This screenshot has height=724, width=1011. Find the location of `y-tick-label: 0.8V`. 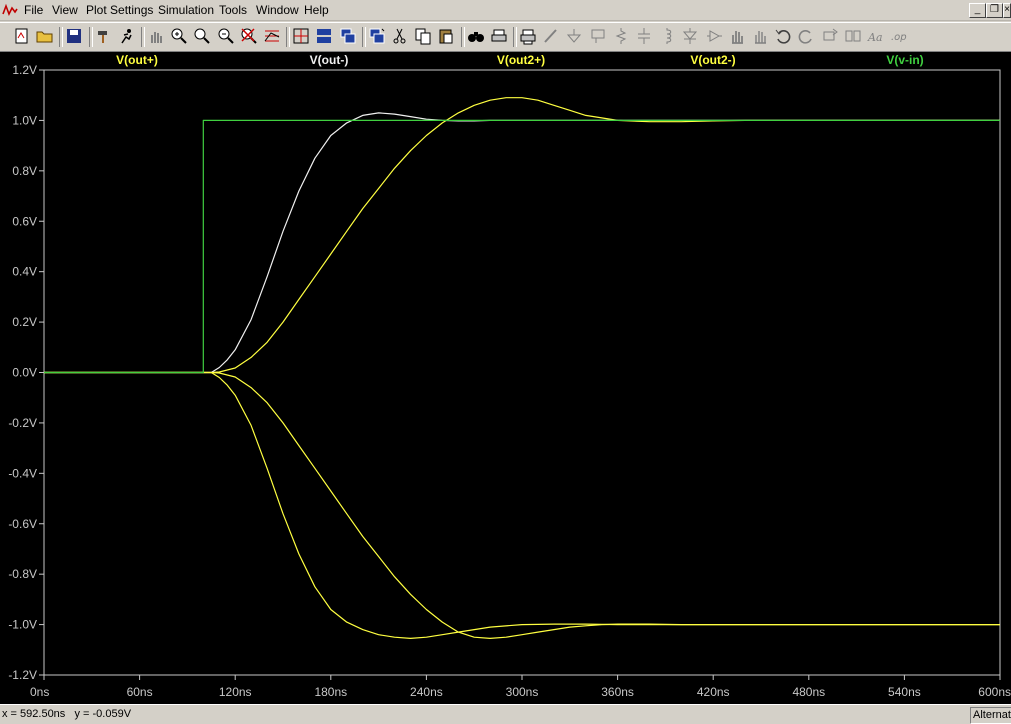

y-tick-label: 0.8V is located at coordinates (24, 171).